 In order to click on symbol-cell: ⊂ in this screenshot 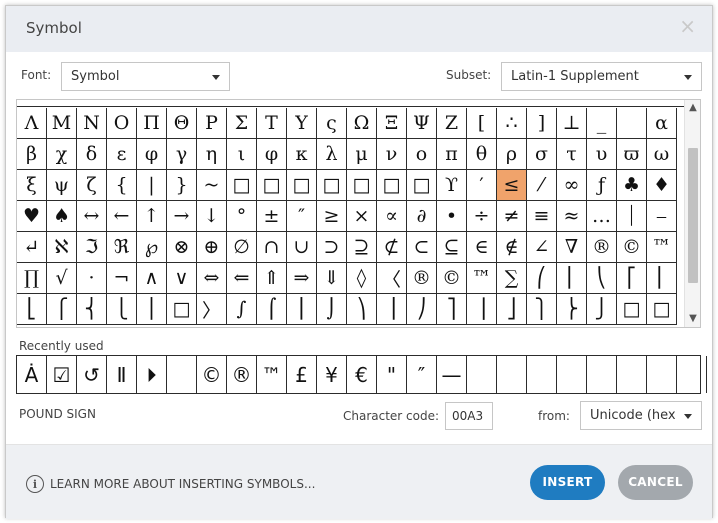, I will do `click(422, 247)`.